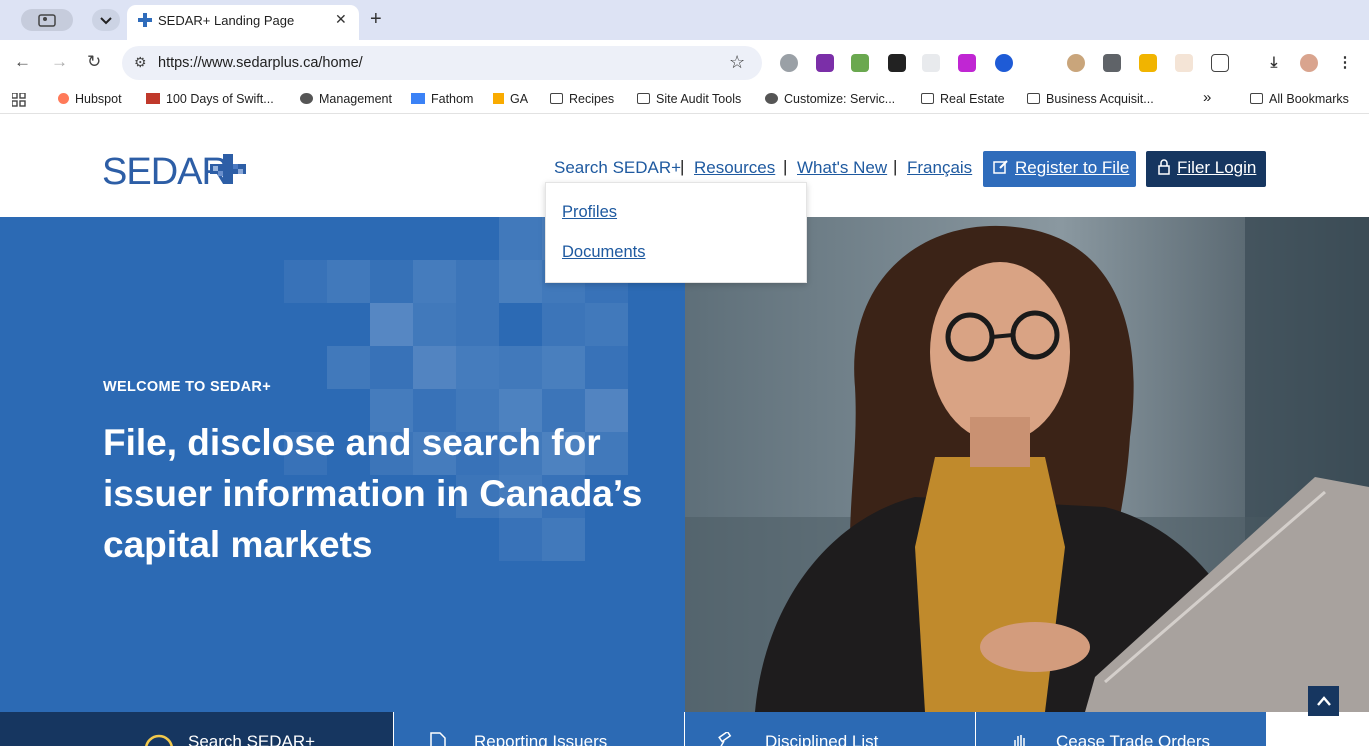 The width and height of the screenshot is (1369, 746). What do you see at coordinates (442, 99) in the screenshot?
I see `bookmark-fathom: Fathom` at bounding box center [442, 99].